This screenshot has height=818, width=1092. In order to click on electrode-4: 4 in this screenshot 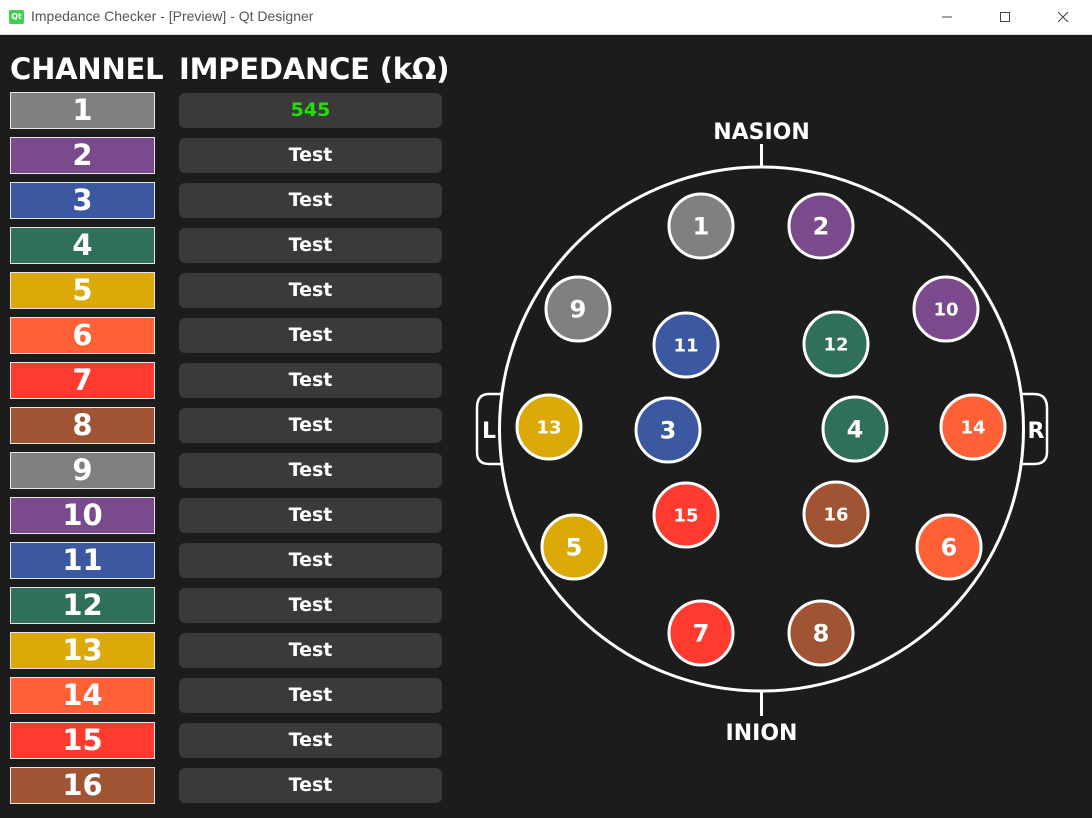, I will do `click(855, 429)`.